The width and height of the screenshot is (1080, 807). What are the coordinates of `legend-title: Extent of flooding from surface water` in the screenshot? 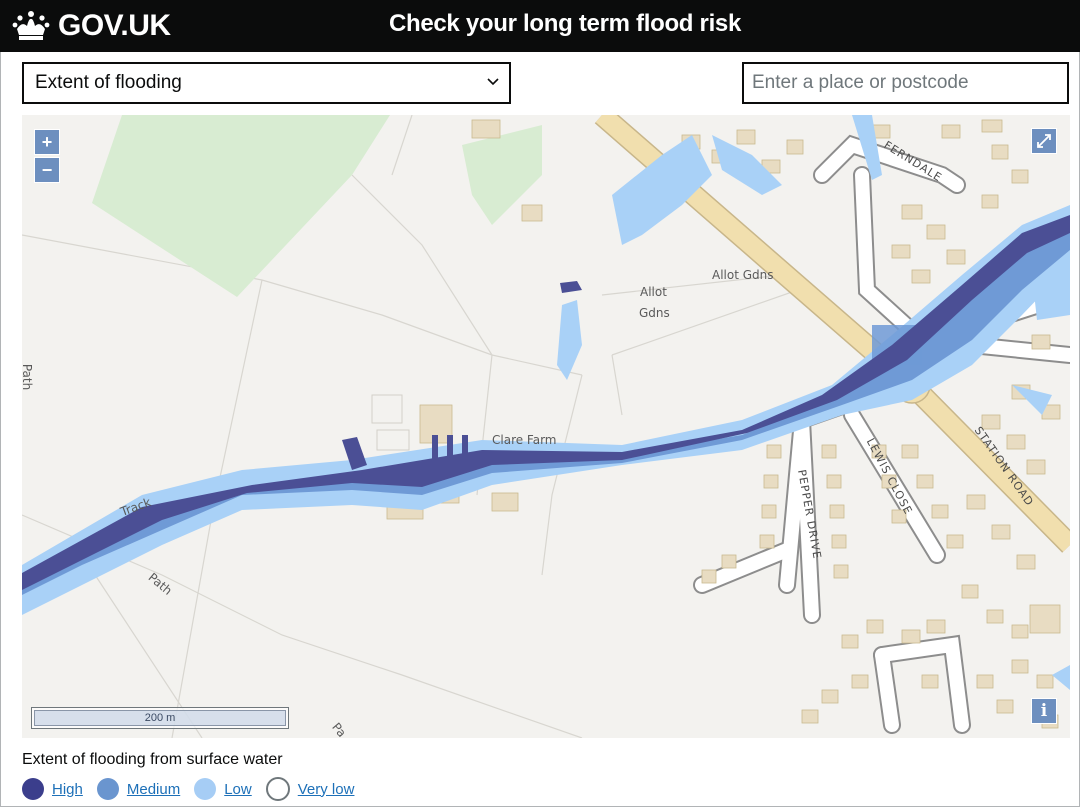 It's located at (152, 759).